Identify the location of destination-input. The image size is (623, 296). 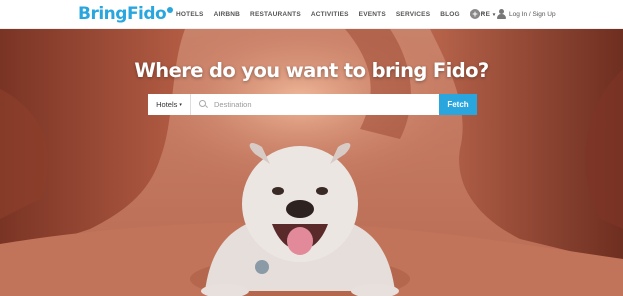
(314, 104).